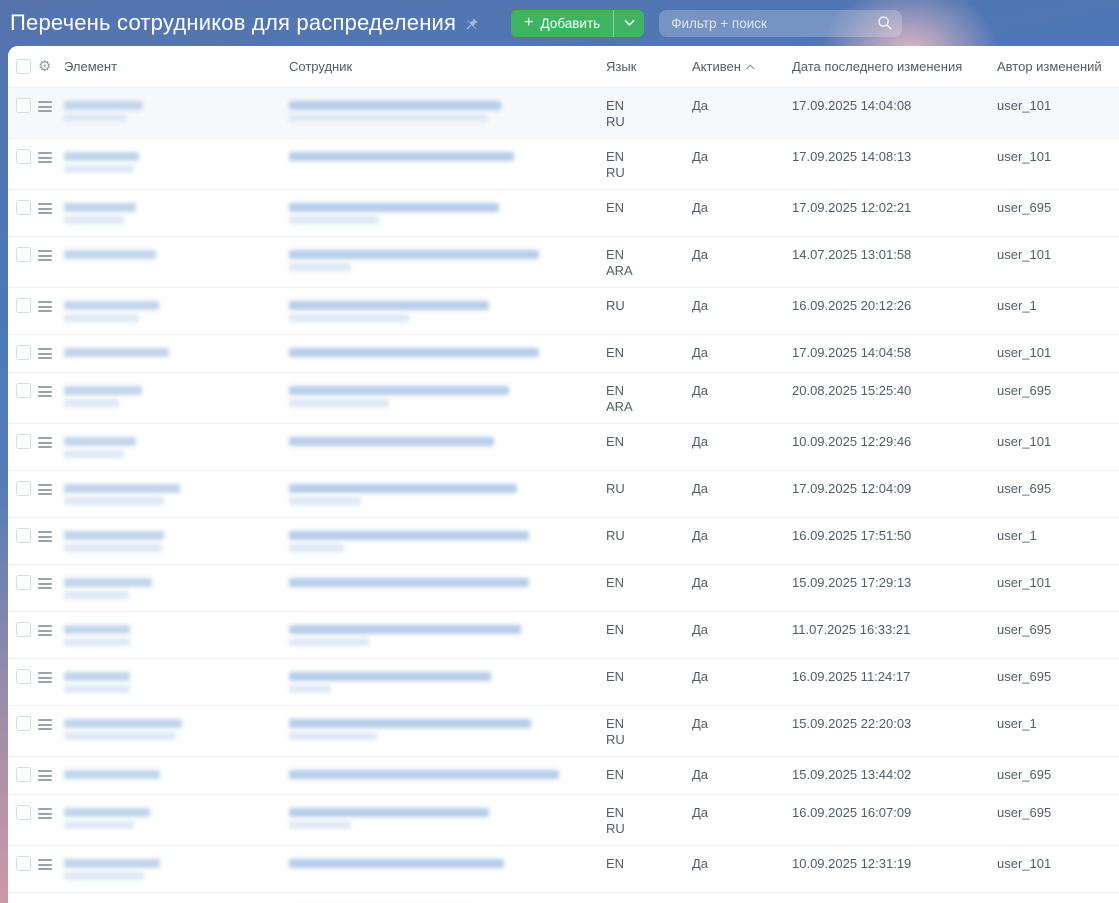 Image resolution: width=1119 pixels, height=903 pixels. I want to click on column-header-language: Язык, so click(649, 66).